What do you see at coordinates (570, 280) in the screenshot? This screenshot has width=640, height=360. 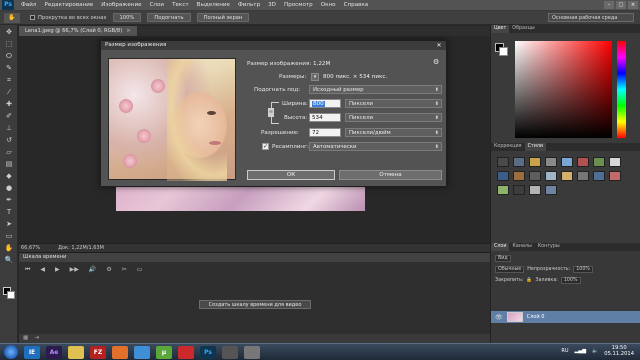 I see `fill-input: 100%` at bounding box center [570, 280].